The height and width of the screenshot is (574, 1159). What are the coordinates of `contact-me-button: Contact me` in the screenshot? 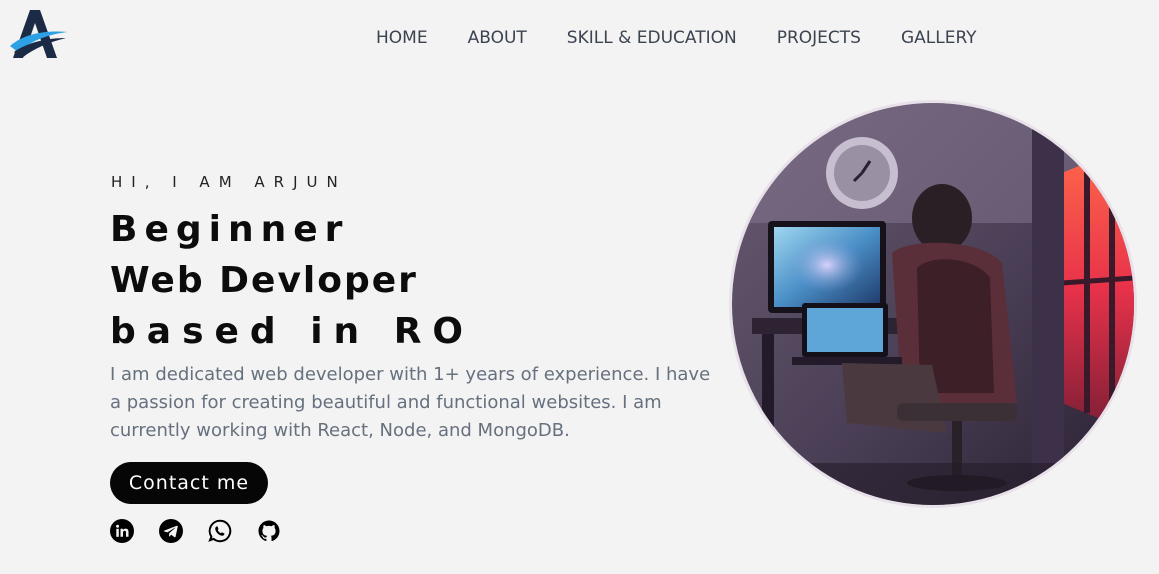 It's located at (189, 483).